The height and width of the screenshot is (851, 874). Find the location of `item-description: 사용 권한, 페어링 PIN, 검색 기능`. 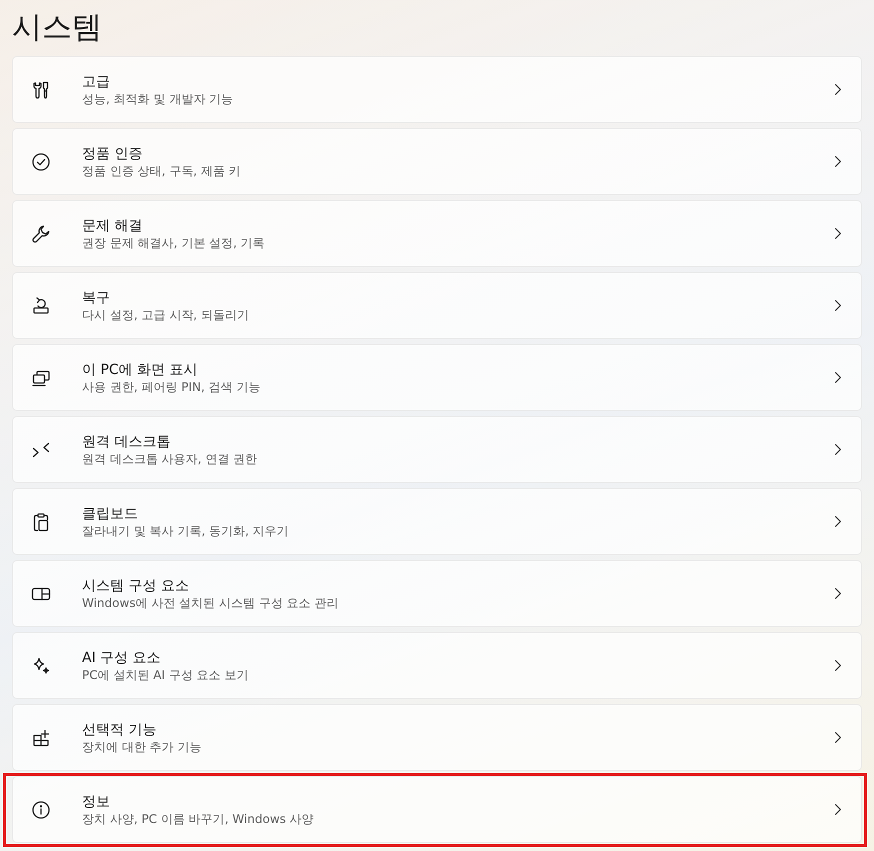

item-description: 사용 권한, 페어링 PIN, 검색 기능 is located at coordinates (171, 386).